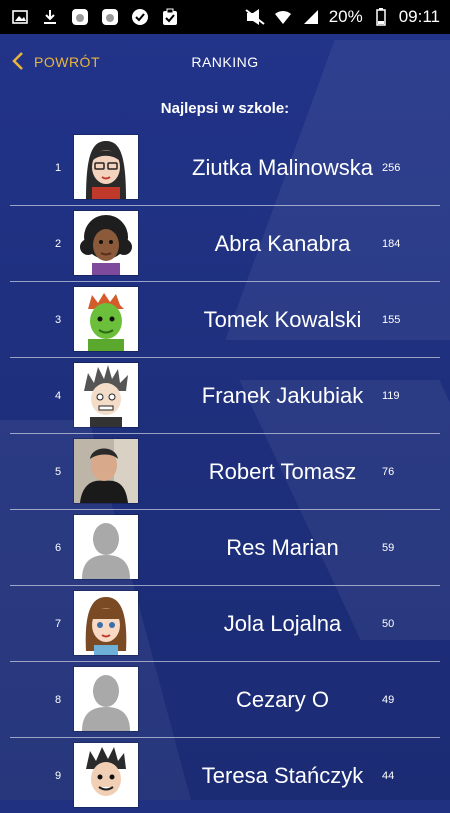 This screenshot has height=813, width=450. What do you see at coordinates (58, 547) in the screenshot?
I see `rank-number: 6` at bounding box center [58, 547].